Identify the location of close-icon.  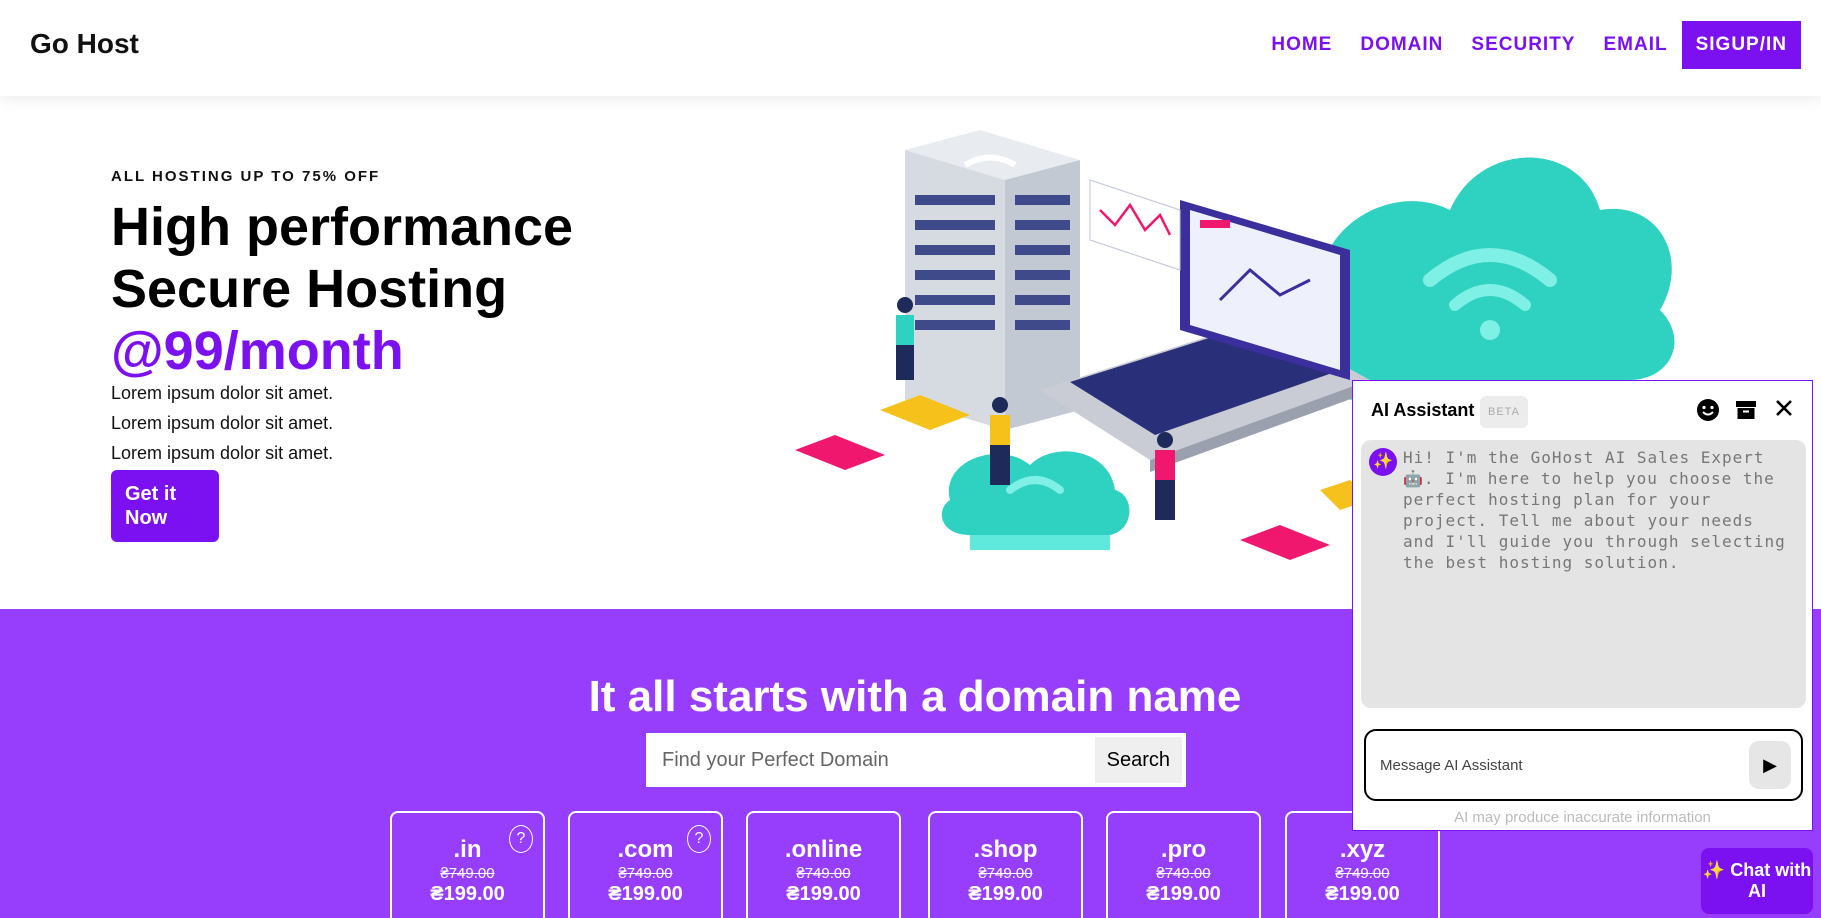
(1784, 412).